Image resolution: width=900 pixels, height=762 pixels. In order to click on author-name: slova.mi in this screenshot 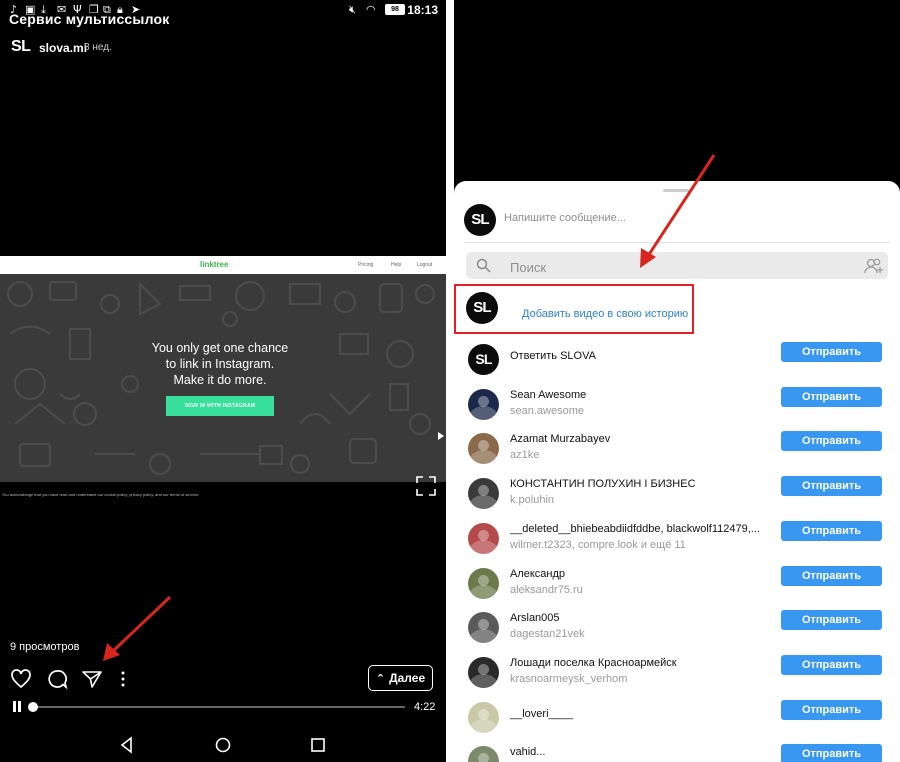, I will do `click(63, 48)`.